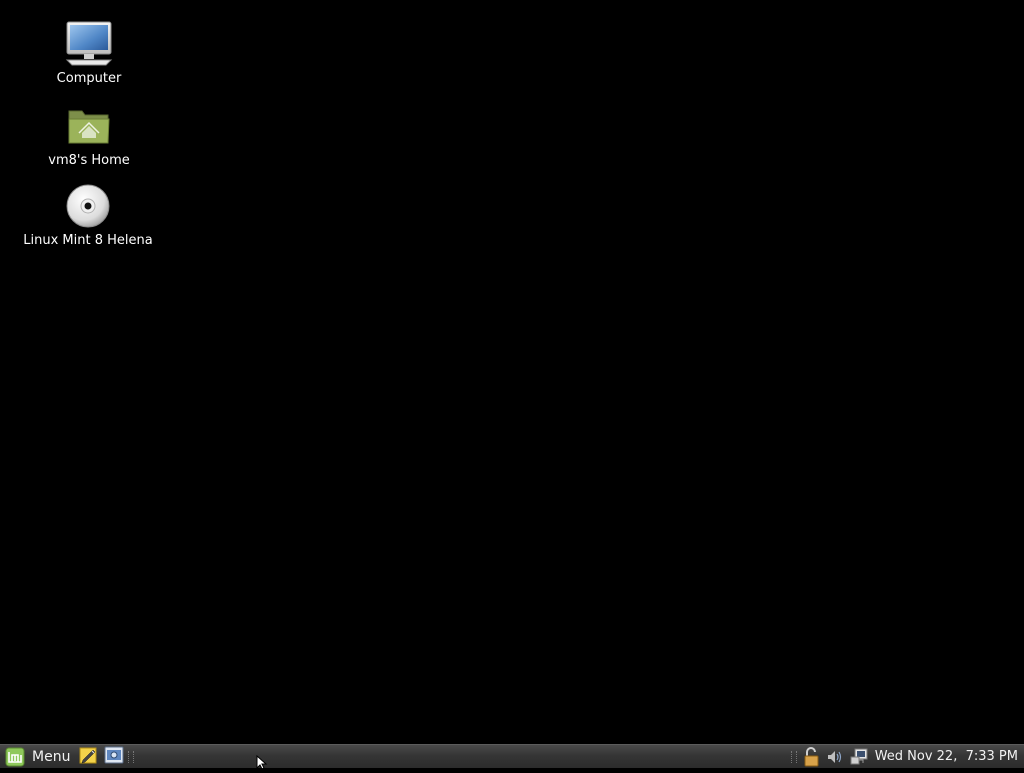 Image resolution: width=1024 pixels, height=773 pixels. I want to click on home-folder-icon, so click(89, 126).